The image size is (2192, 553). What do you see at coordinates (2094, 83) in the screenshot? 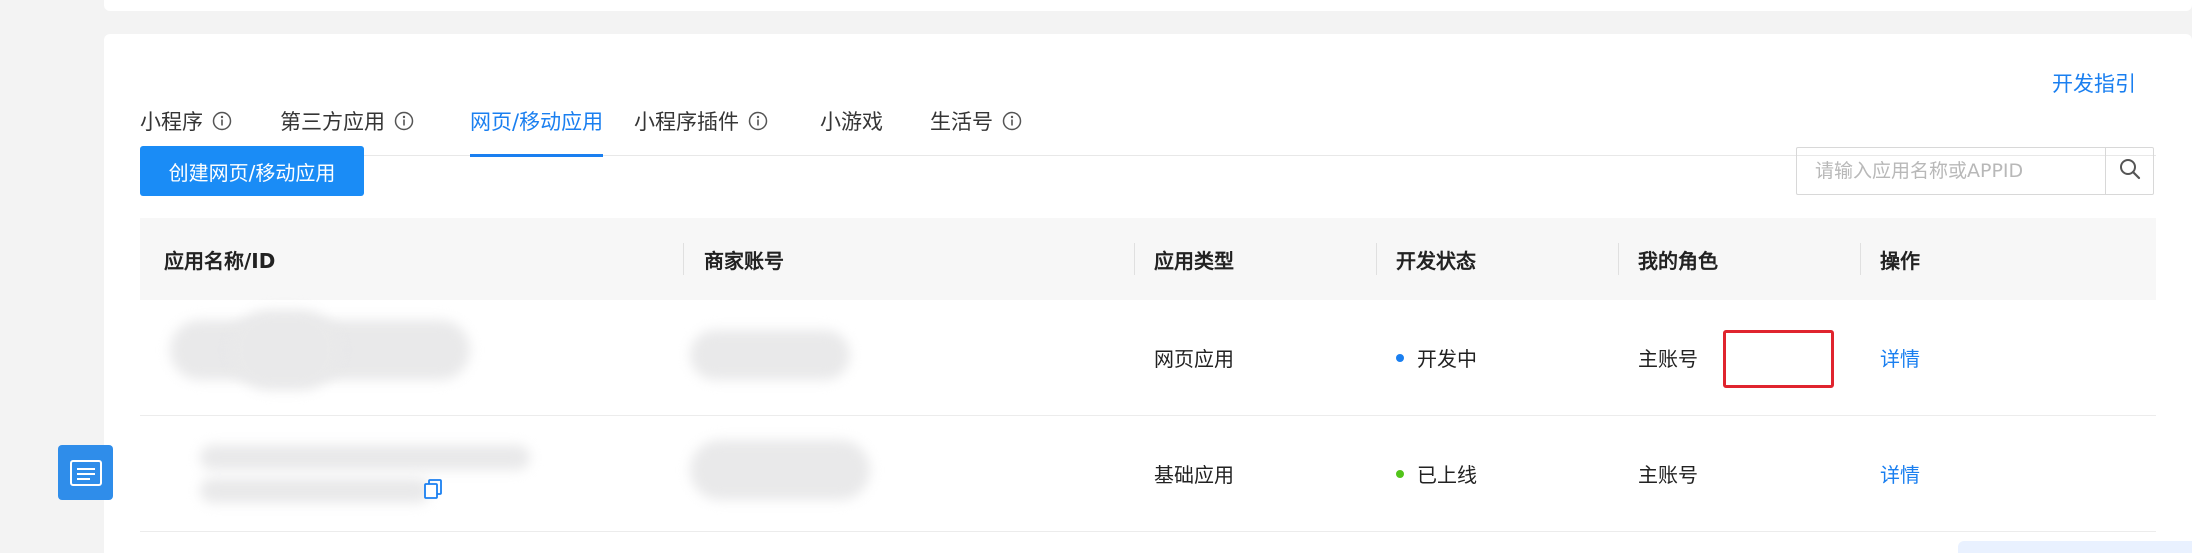
I see `dev-guide-link: 开发指引` at bounding box center [2094, 83].